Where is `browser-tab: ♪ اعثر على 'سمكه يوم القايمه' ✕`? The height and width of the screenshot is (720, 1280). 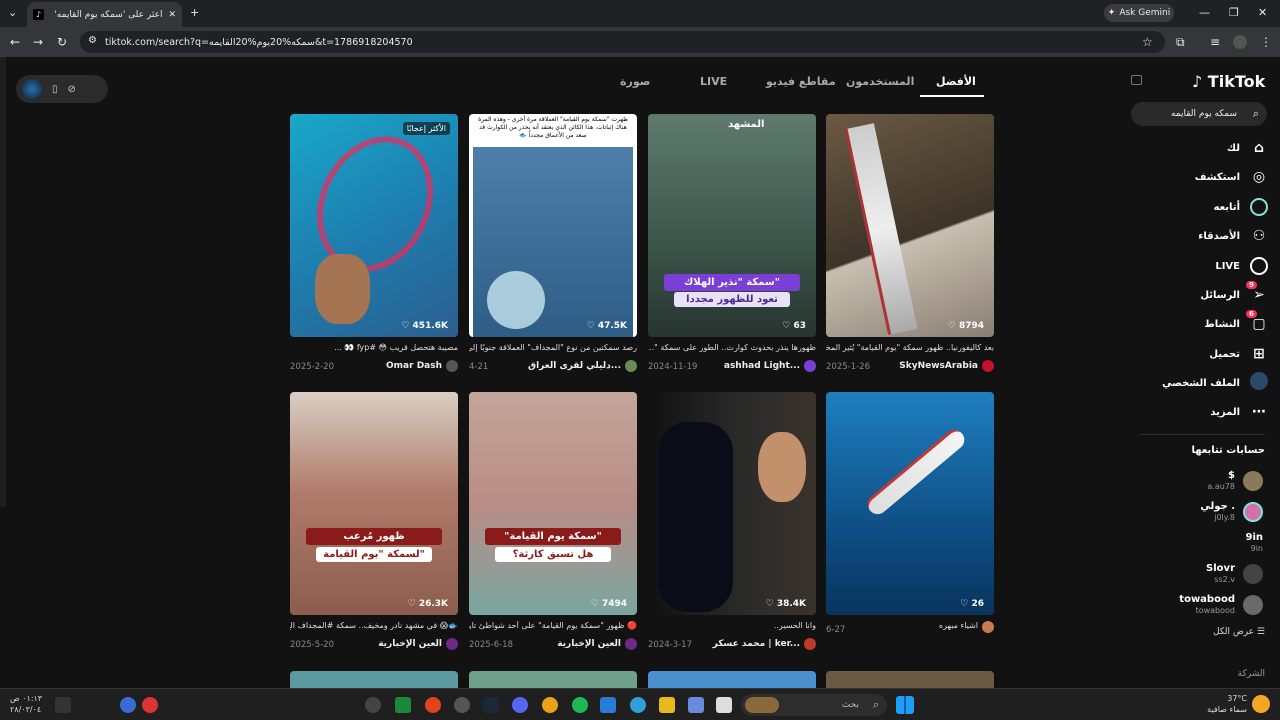 browser-tab: ♪ اعثر على 'سمكه يوم القايمه' ✕ is located at coordinates (104, 14).